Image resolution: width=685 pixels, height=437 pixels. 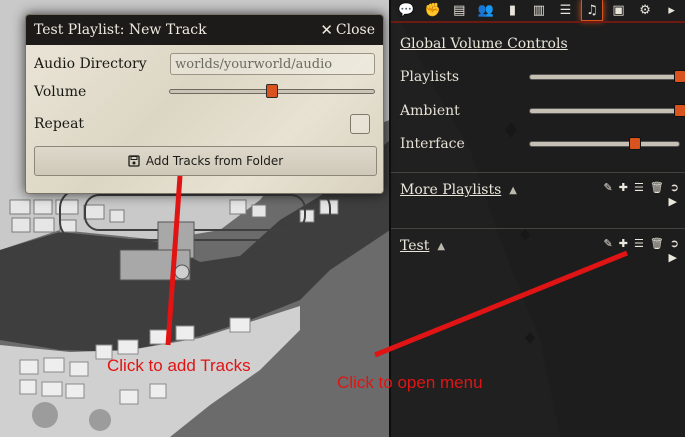 I want to click on volume-row: Volume, so click(x=204, y=92).